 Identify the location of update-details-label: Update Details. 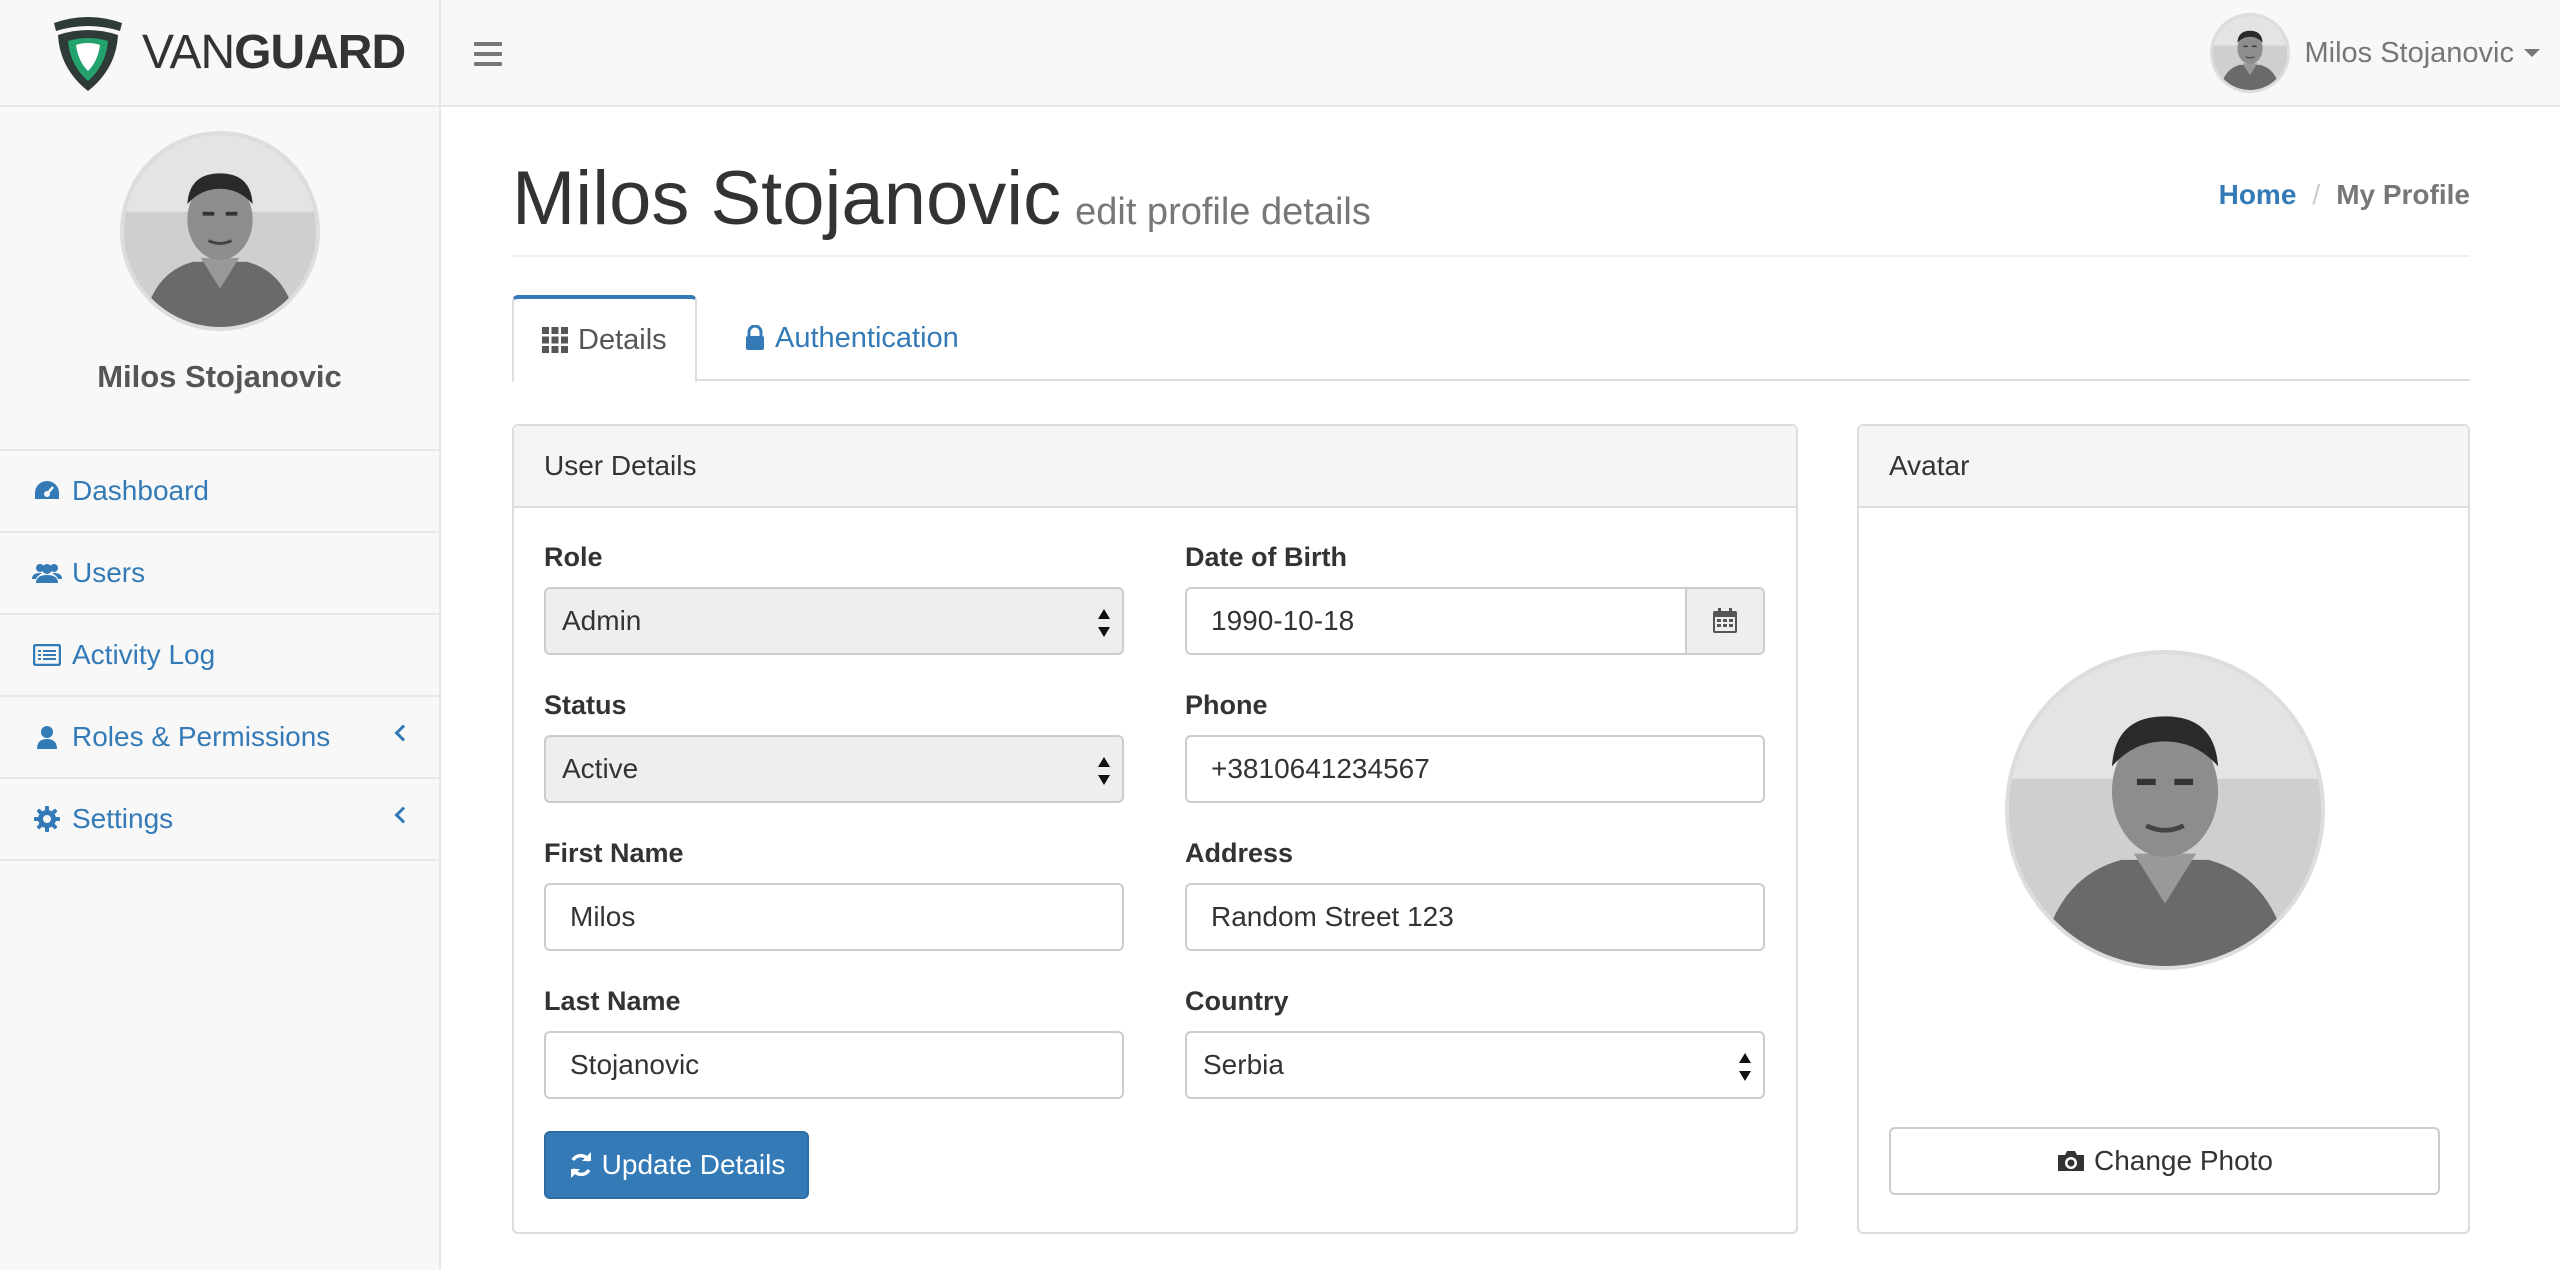
(693, 1164).